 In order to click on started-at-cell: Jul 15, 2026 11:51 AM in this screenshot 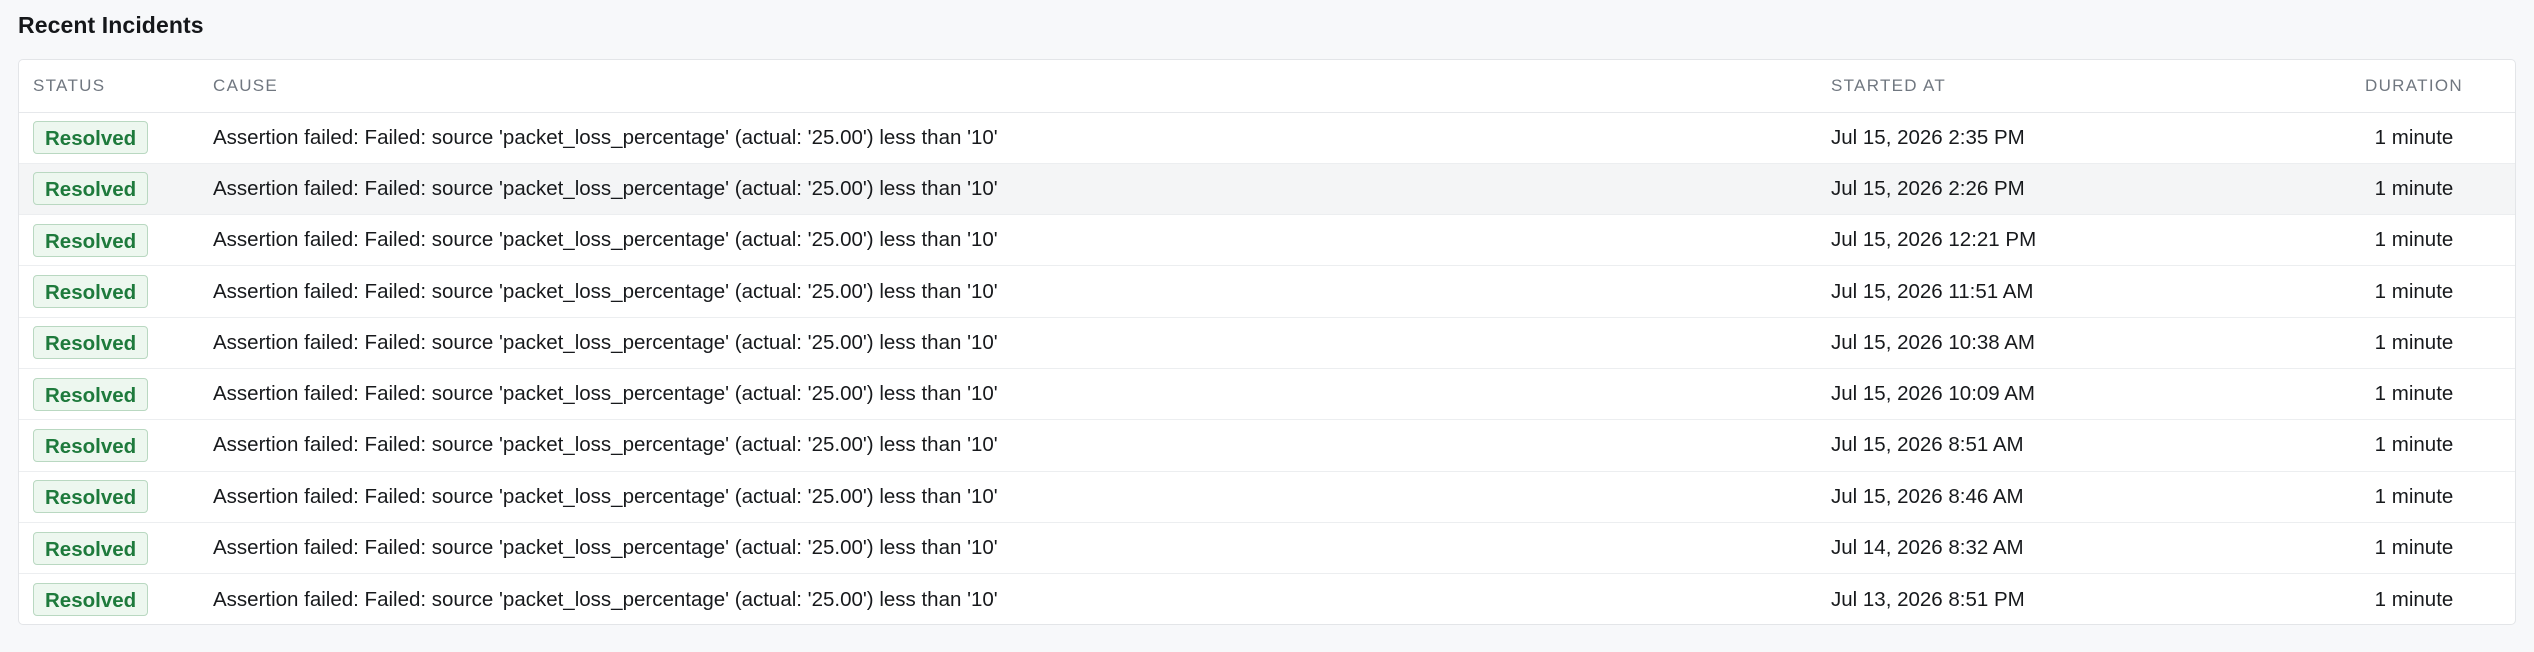, I will do `click(2071, 291)`.